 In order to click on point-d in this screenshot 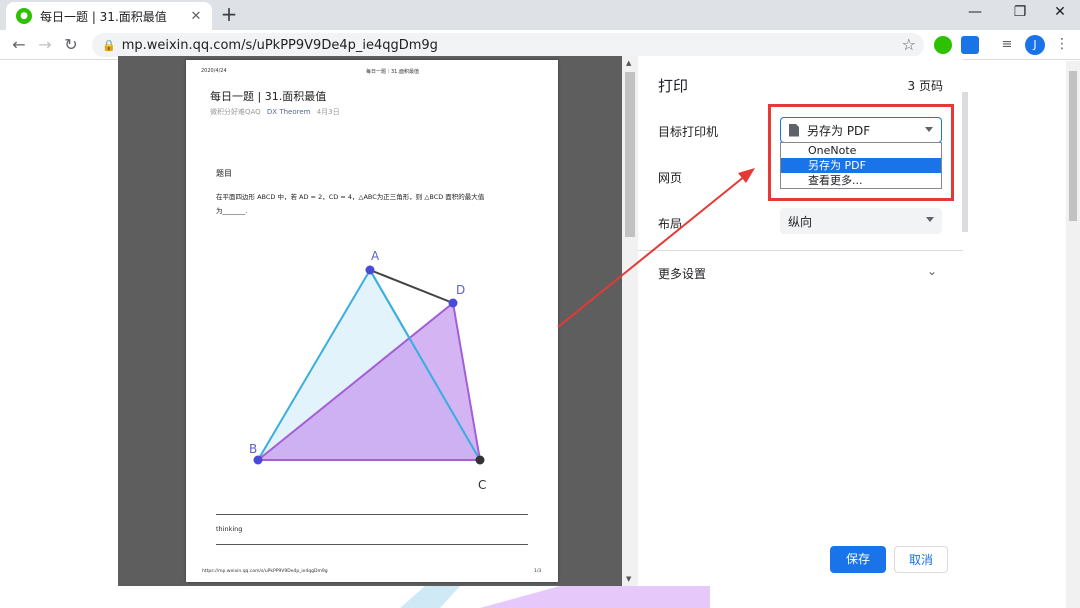, I will do `click(453, 303)`.